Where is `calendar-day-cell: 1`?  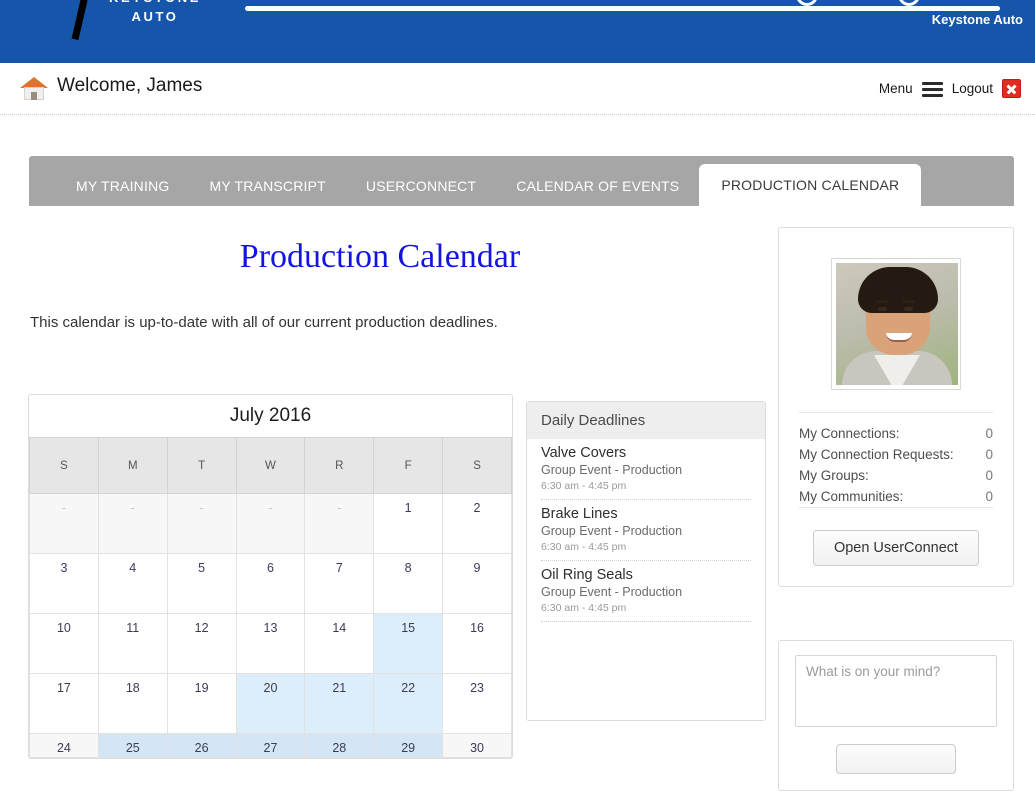 calendar-day-cell: 1 is located at coordinates (408, 523).